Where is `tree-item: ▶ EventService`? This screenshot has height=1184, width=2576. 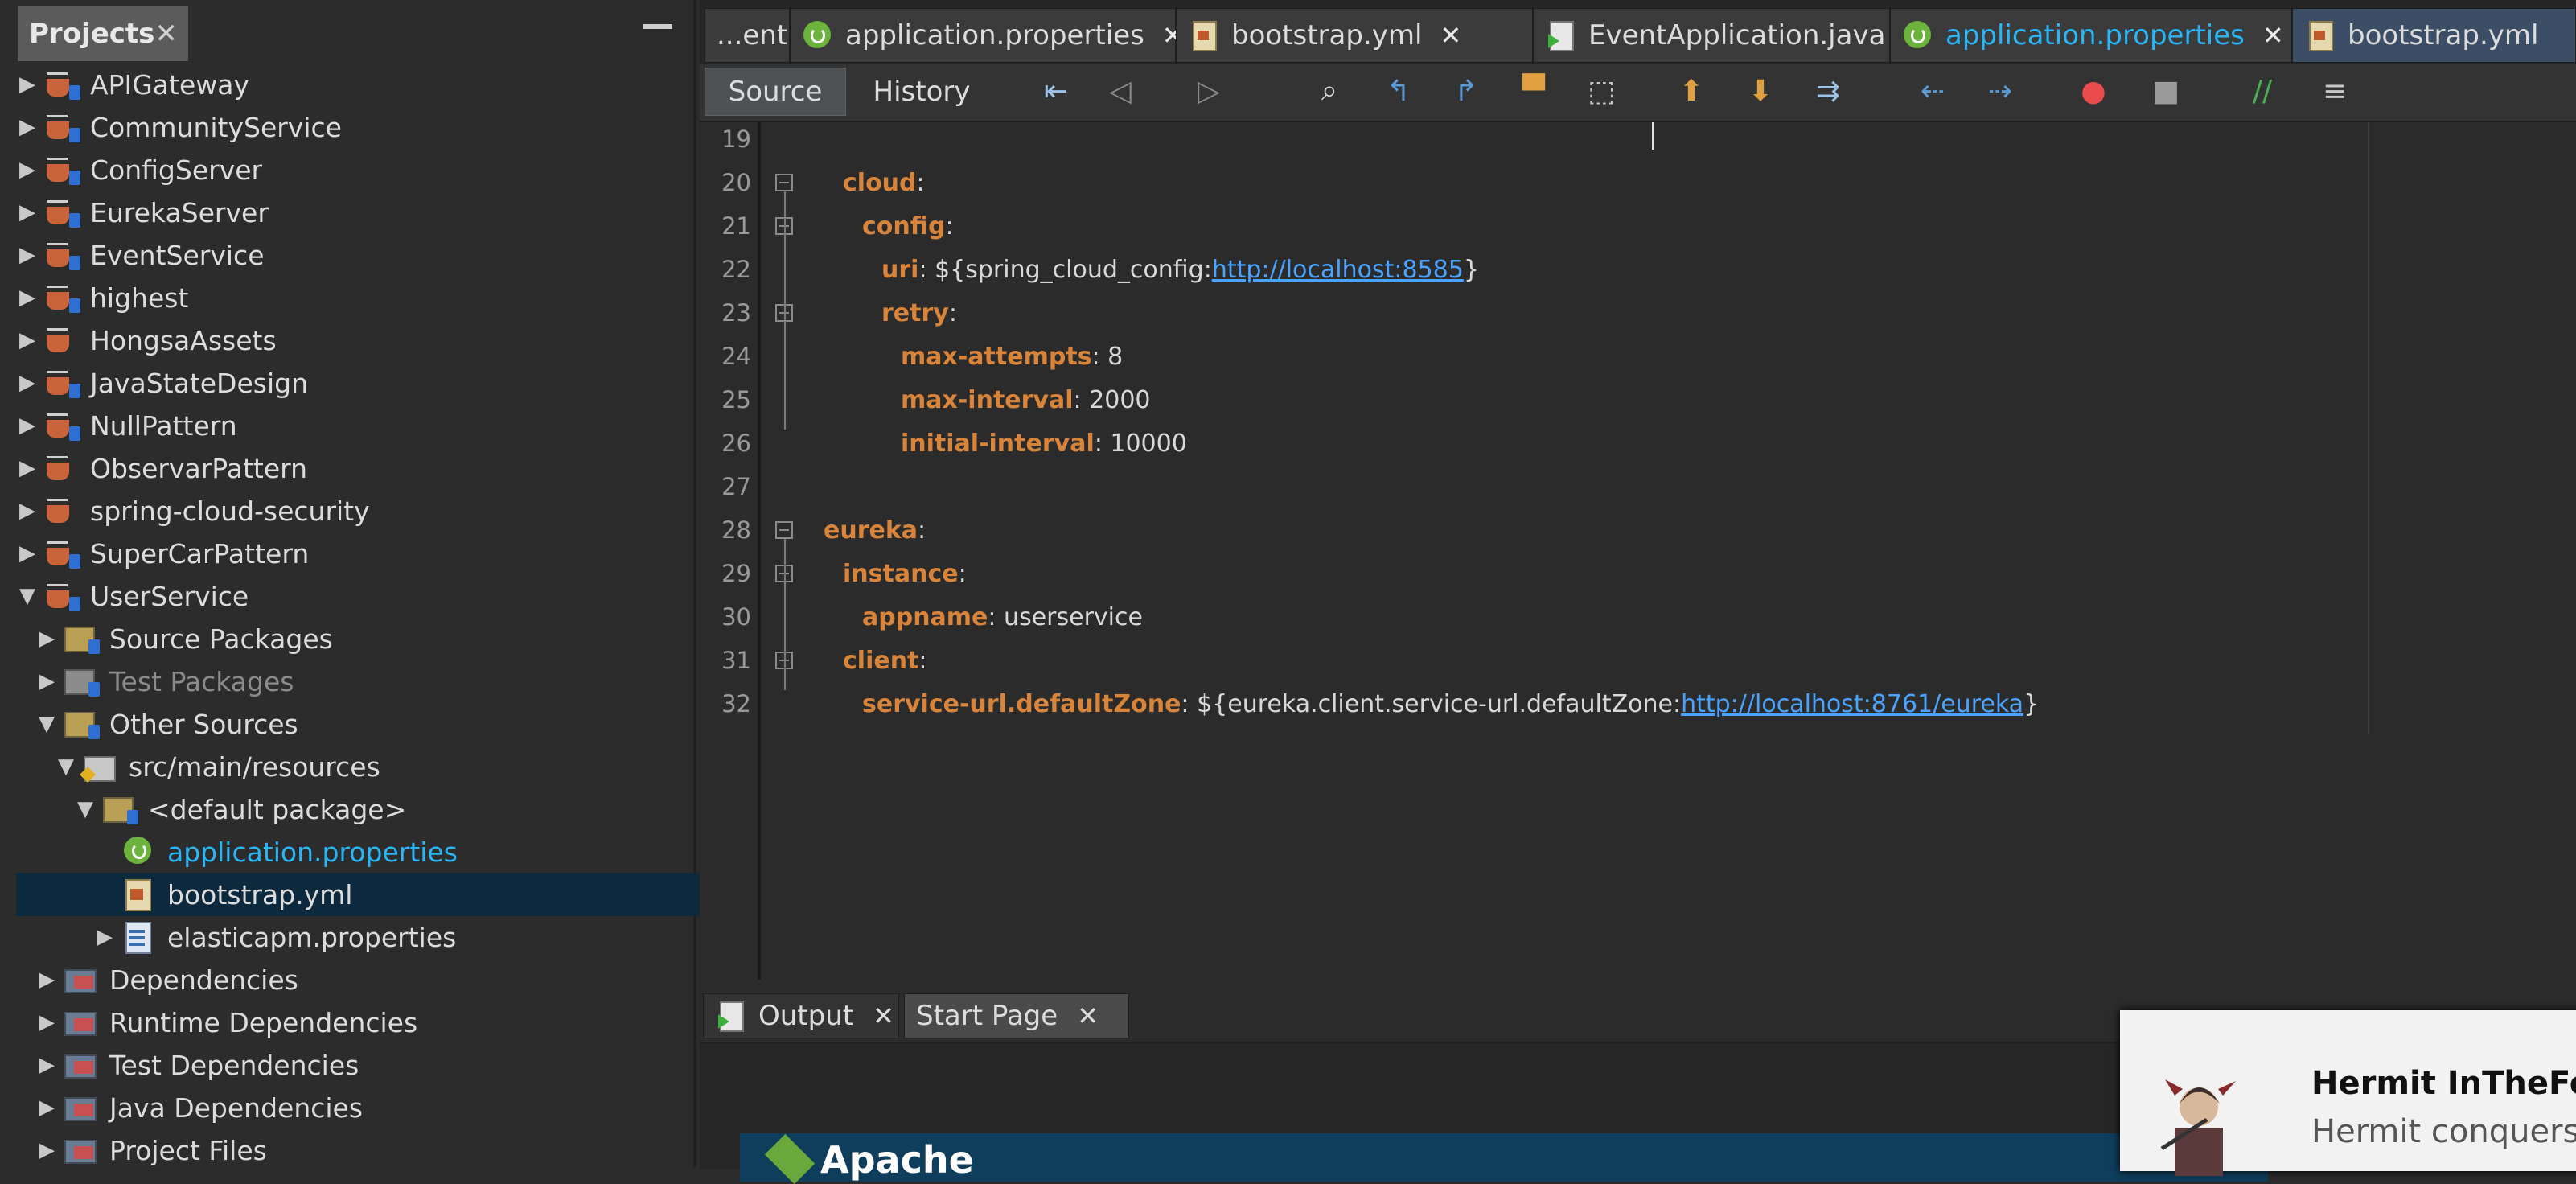 tree-item: ▶ EventService is located at coordinates (354, 255).